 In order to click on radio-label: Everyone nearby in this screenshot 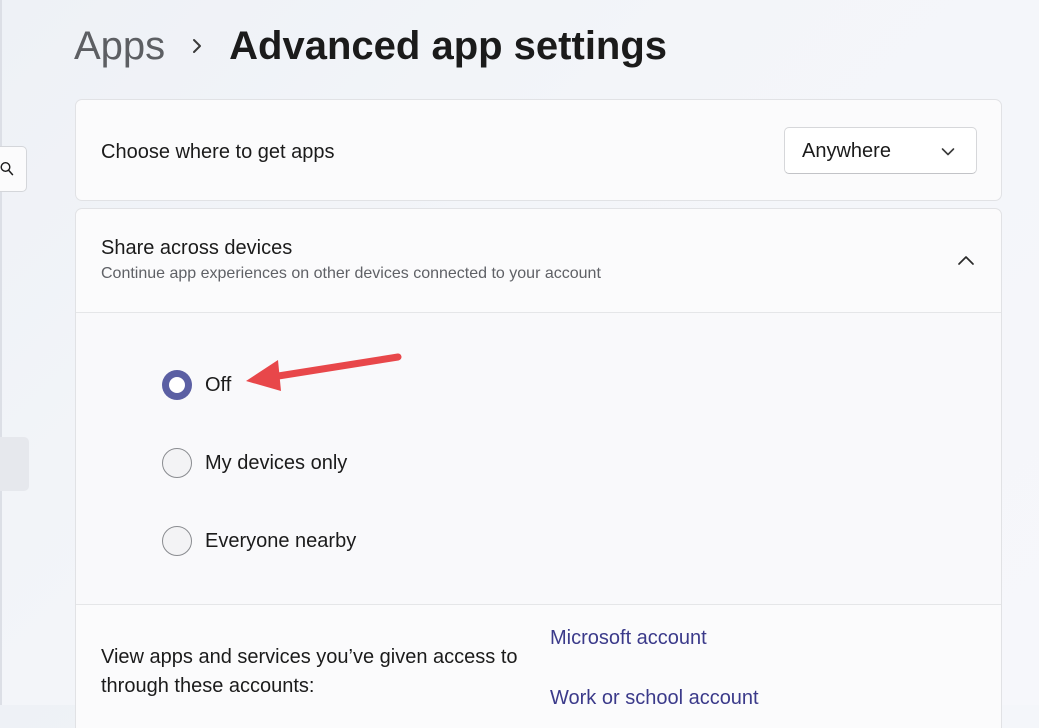, I will do `click(281, 540)`.